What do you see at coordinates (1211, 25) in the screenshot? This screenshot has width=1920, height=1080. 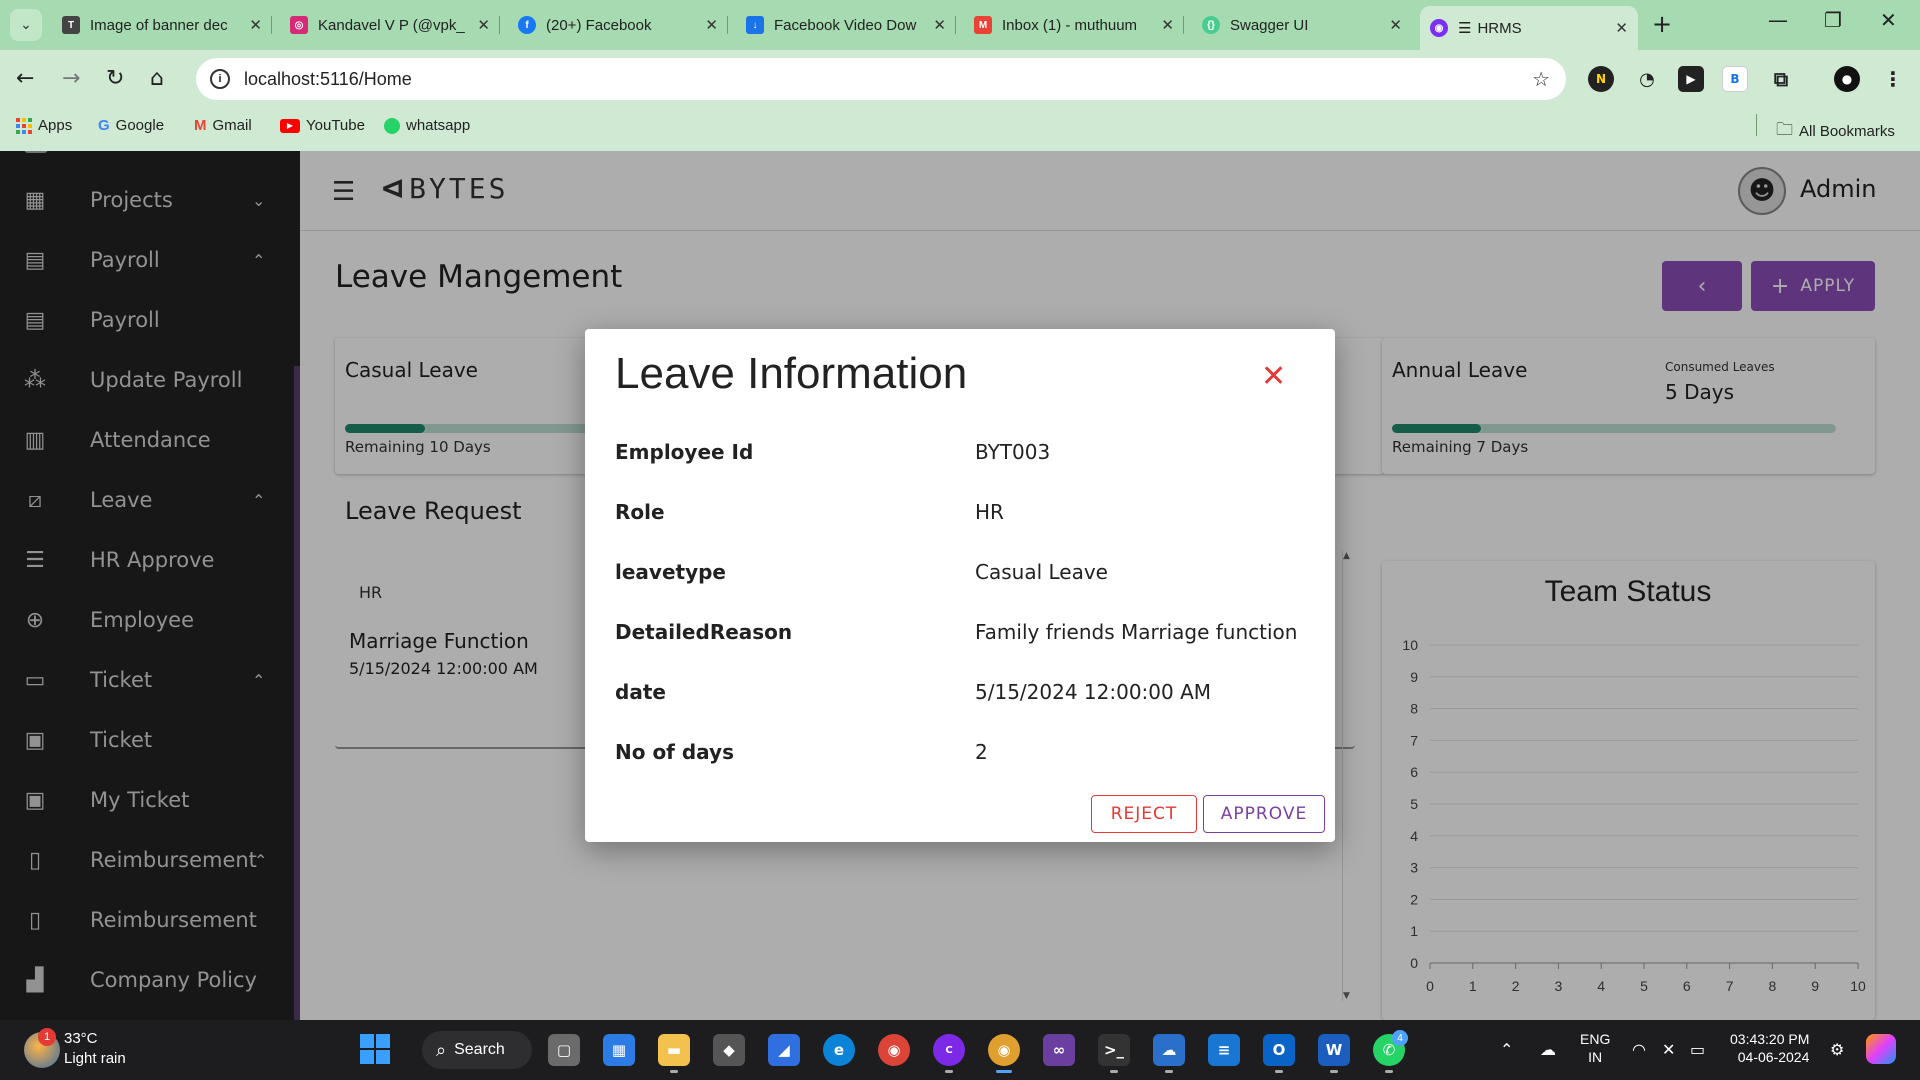 I see `swagger-icon: {}` at bounding box center [1211, 25].